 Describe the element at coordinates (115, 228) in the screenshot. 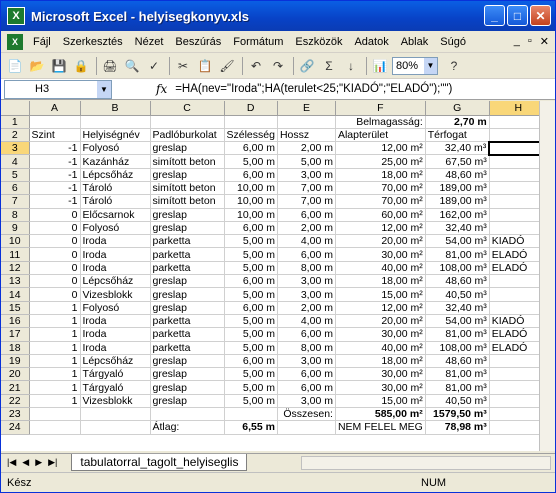

I see `cell: Folyosó` at that location.